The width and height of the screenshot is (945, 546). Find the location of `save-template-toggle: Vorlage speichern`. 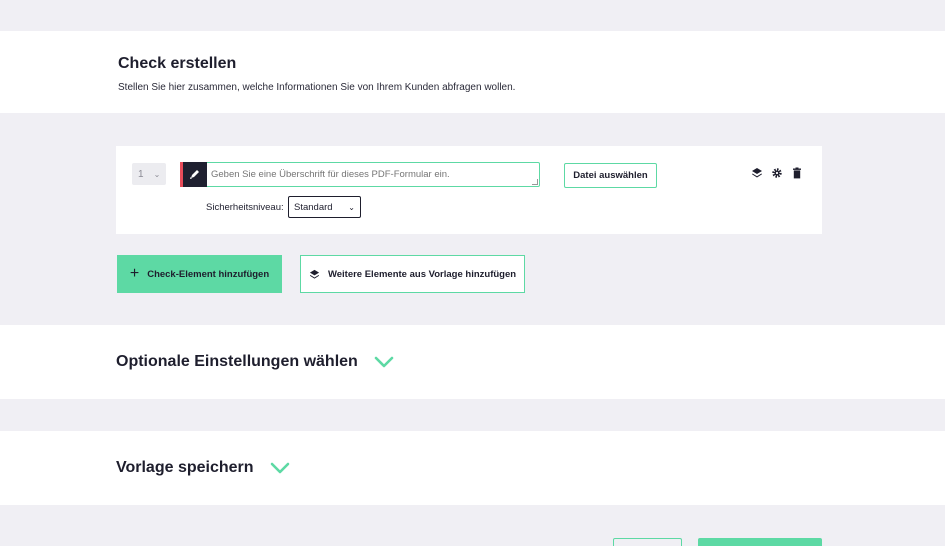

save-template-toggle: Vorlage speichern is located at coordinates (203, 468).